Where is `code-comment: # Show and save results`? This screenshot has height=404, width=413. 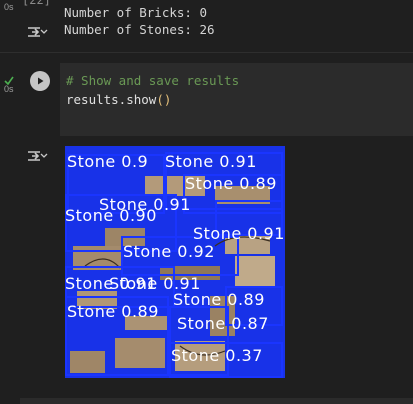 code-comment: # Show and save results is located at coordinates (153, 80).